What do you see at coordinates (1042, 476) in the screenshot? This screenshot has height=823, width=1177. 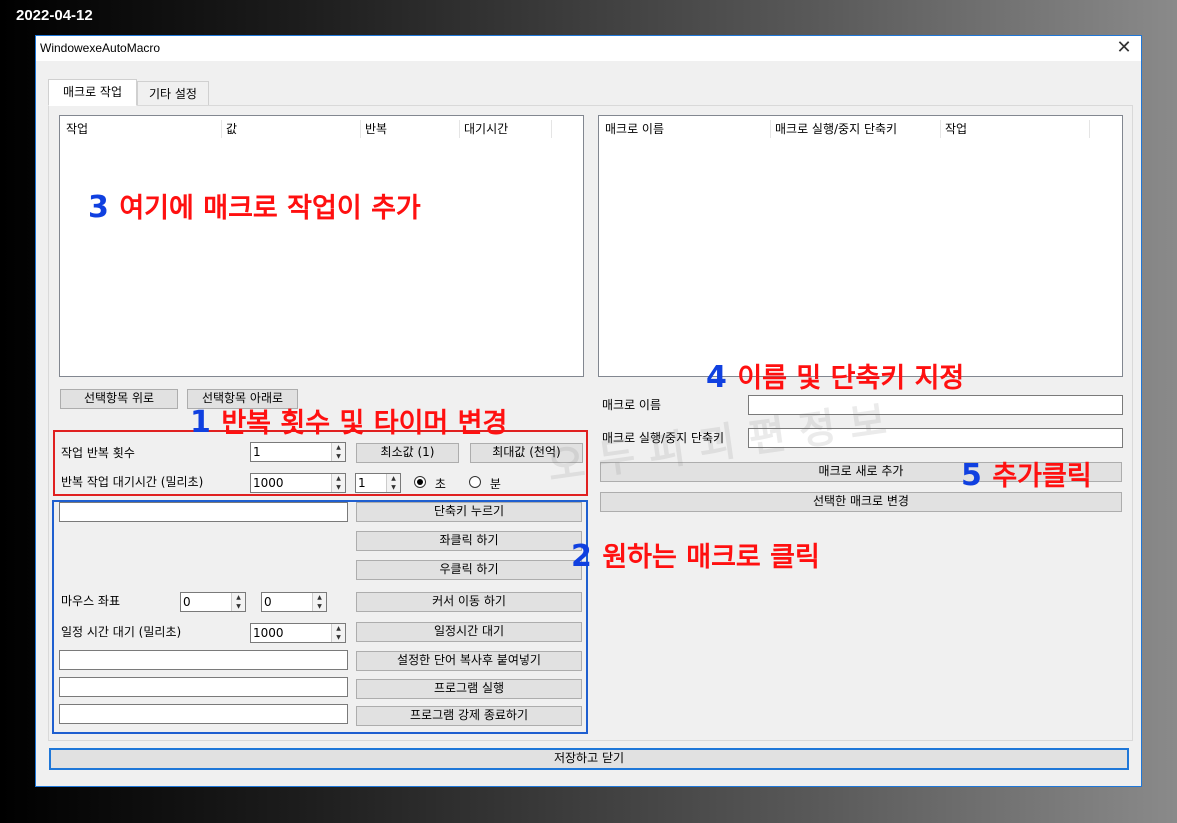 I see `annotation-5-text: 추가클릭` at bounding box center [1042, 476].